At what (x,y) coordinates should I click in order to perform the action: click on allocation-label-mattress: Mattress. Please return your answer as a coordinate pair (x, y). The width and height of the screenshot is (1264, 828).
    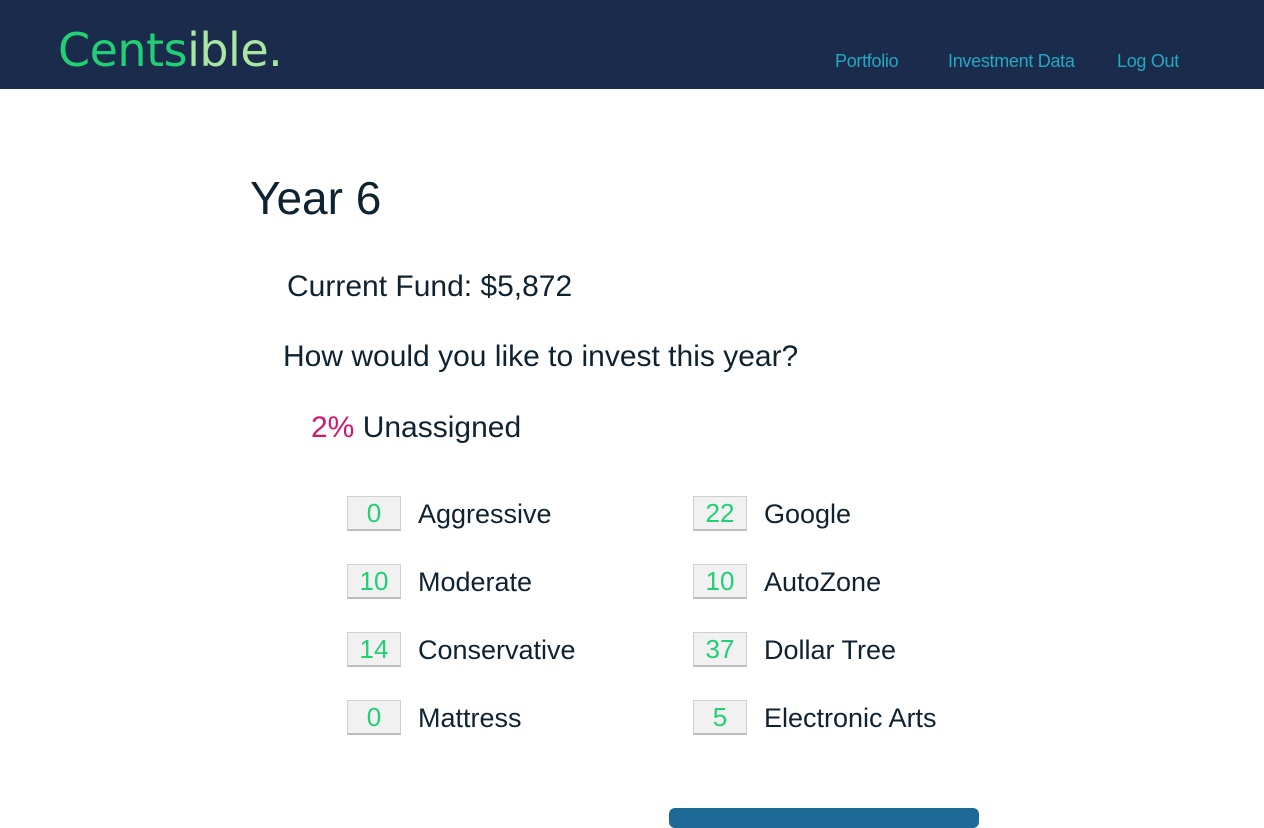
    Looking at the image, I should click on (470, 718).